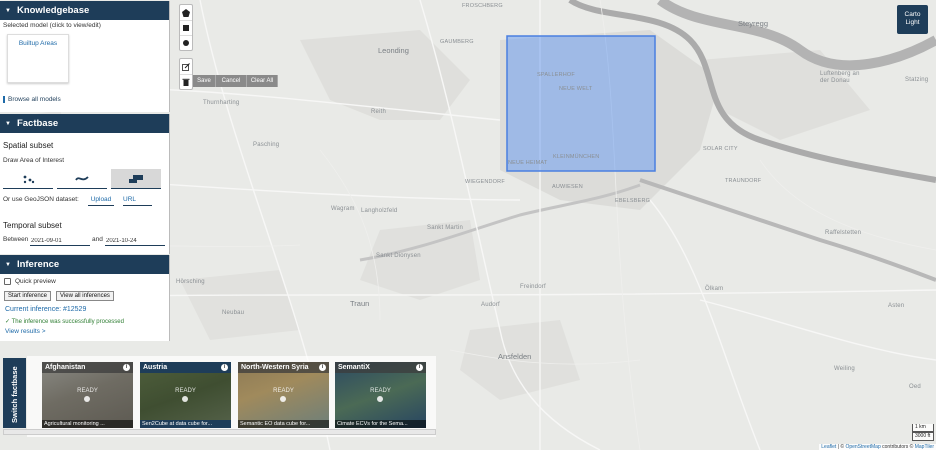 The height and width of the screenshot is (450, 936). I want to click on map-label: Audorf, so click(490, 305).